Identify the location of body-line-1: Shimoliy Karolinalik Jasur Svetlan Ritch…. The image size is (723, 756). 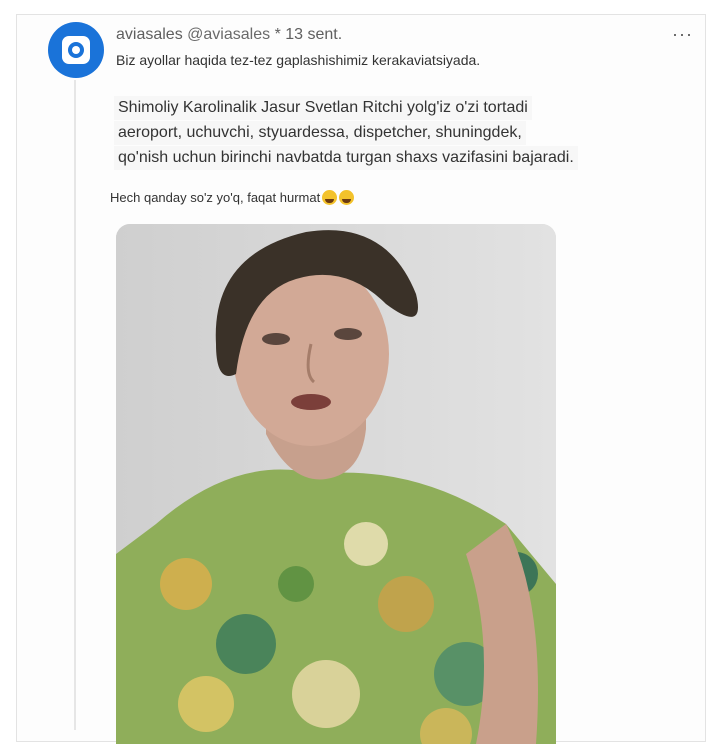
(323, 108).